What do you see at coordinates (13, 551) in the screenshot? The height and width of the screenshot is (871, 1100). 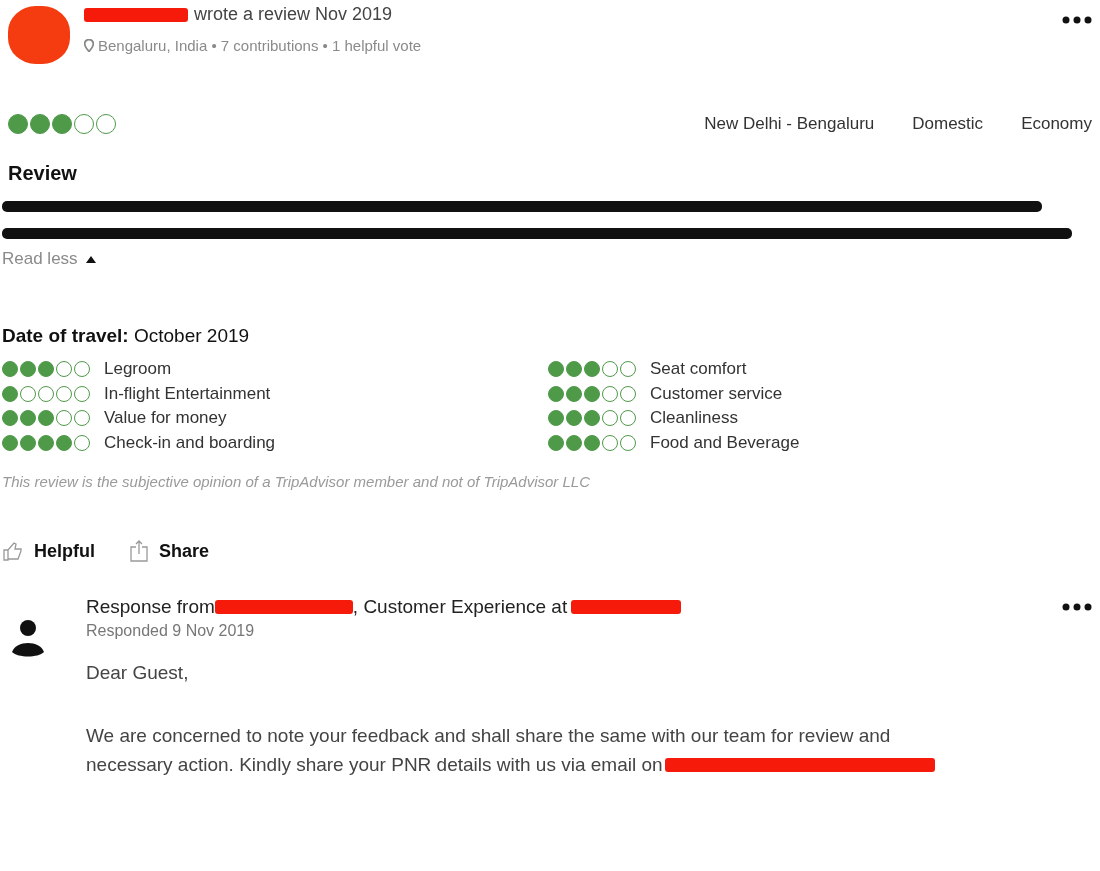 I see `thumbs-up-icon` at bounding box center [13, 551].